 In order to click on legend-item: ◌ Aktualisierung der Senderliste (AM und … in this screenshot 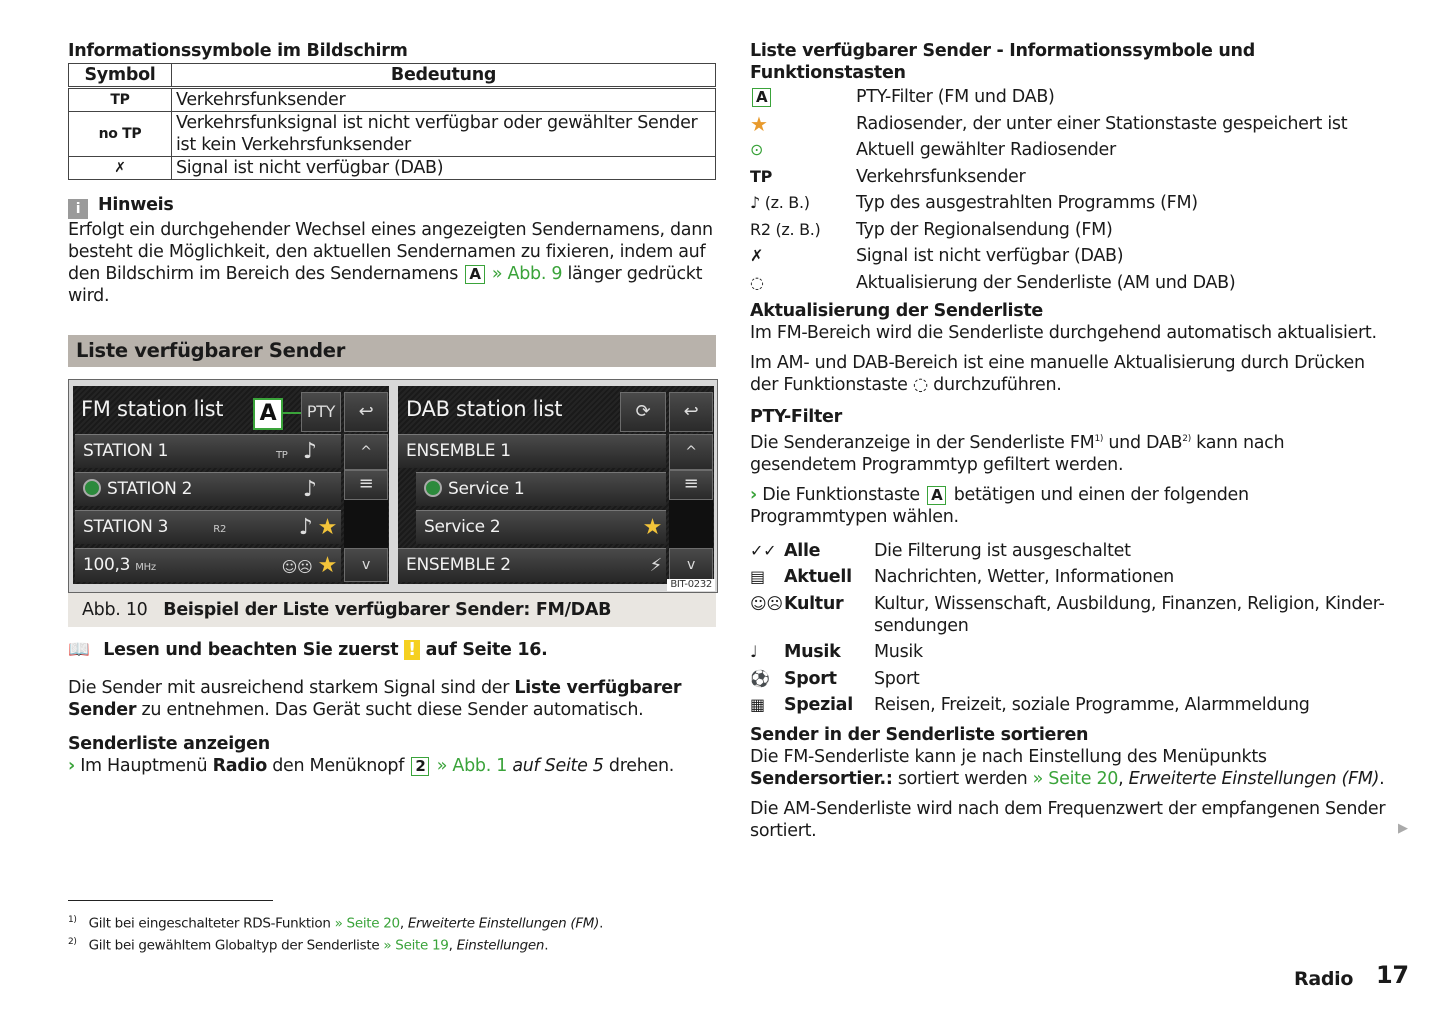, I will do `click(1070, 283)`.